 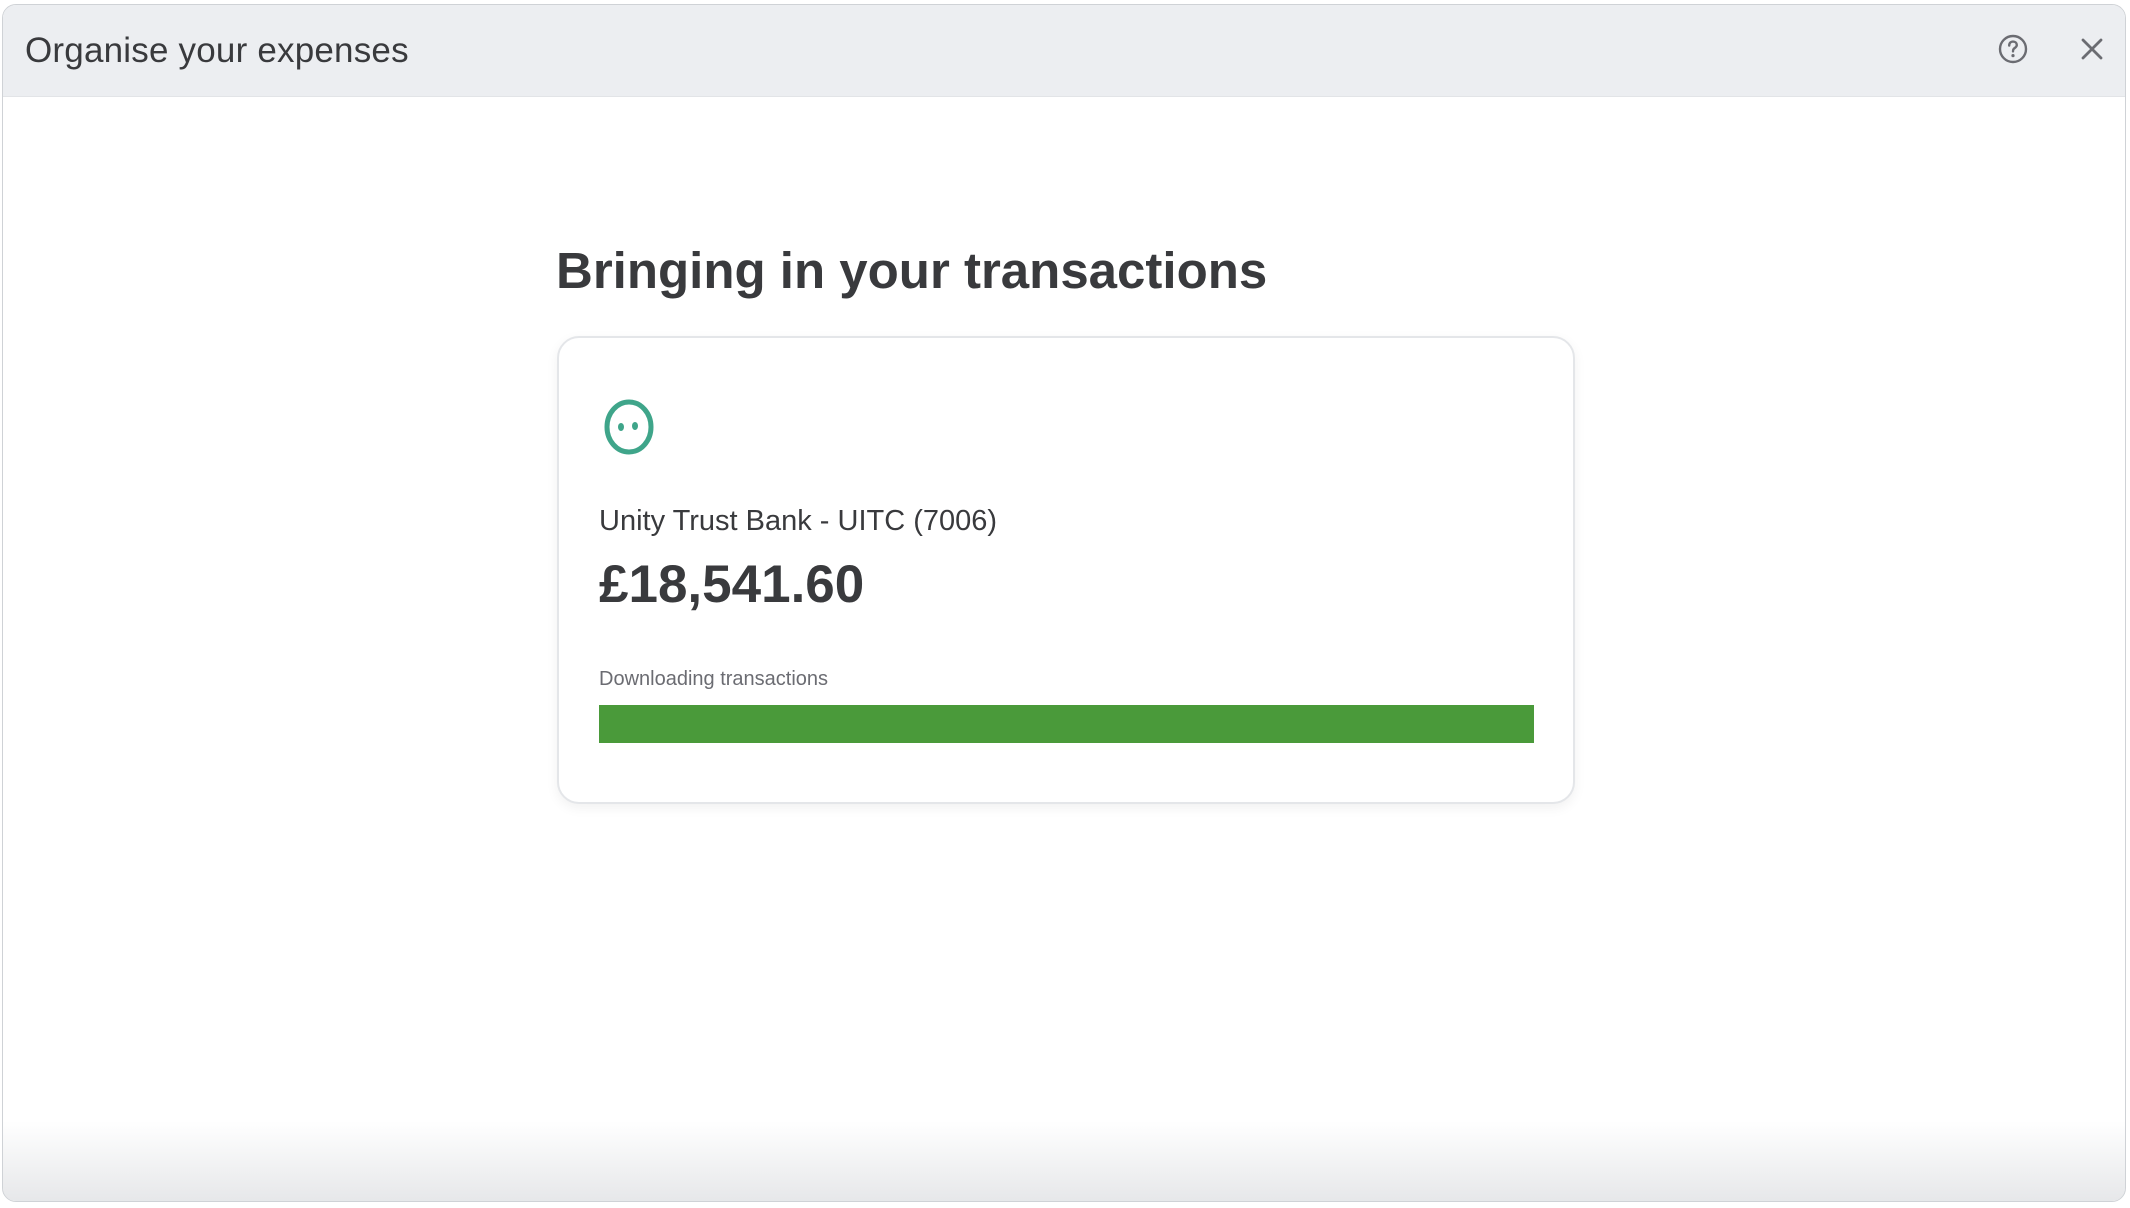 I want to click on bottom-fade, so click(x=1064, y=1161).